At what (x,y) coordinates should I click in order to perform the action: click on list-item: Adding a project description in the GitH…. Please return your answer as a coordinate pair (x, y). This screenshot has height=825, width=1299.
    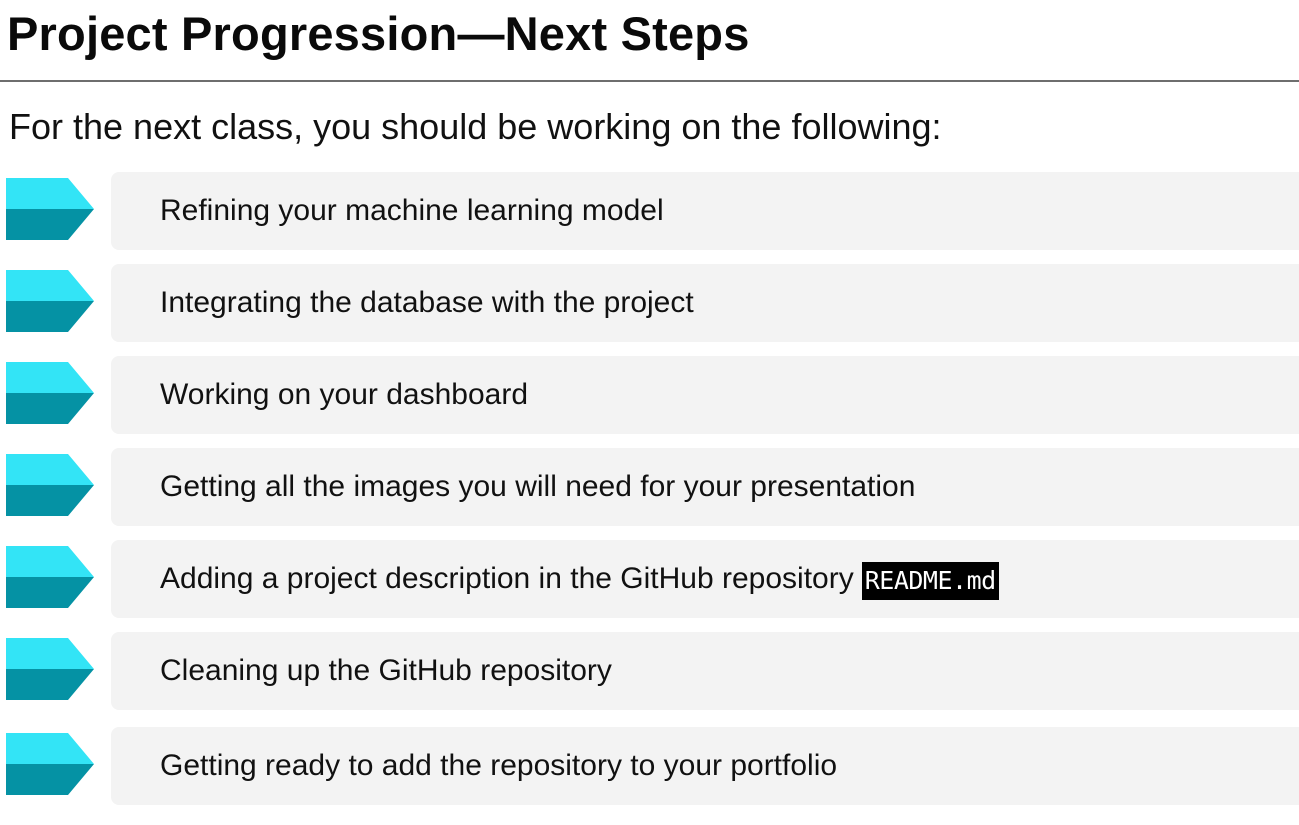
    Looking at the image, I should click on (649, 579).